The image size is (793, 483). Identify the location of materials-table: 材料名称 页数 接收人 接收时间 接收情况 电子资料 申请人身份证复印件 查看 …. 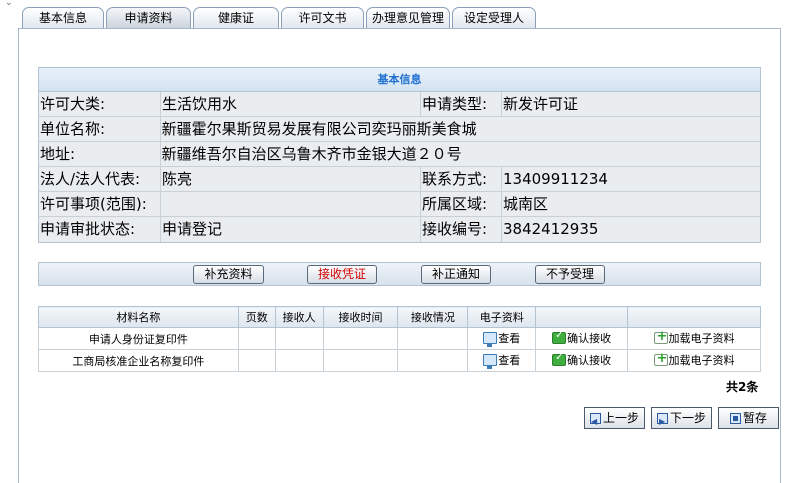
(399, 339).